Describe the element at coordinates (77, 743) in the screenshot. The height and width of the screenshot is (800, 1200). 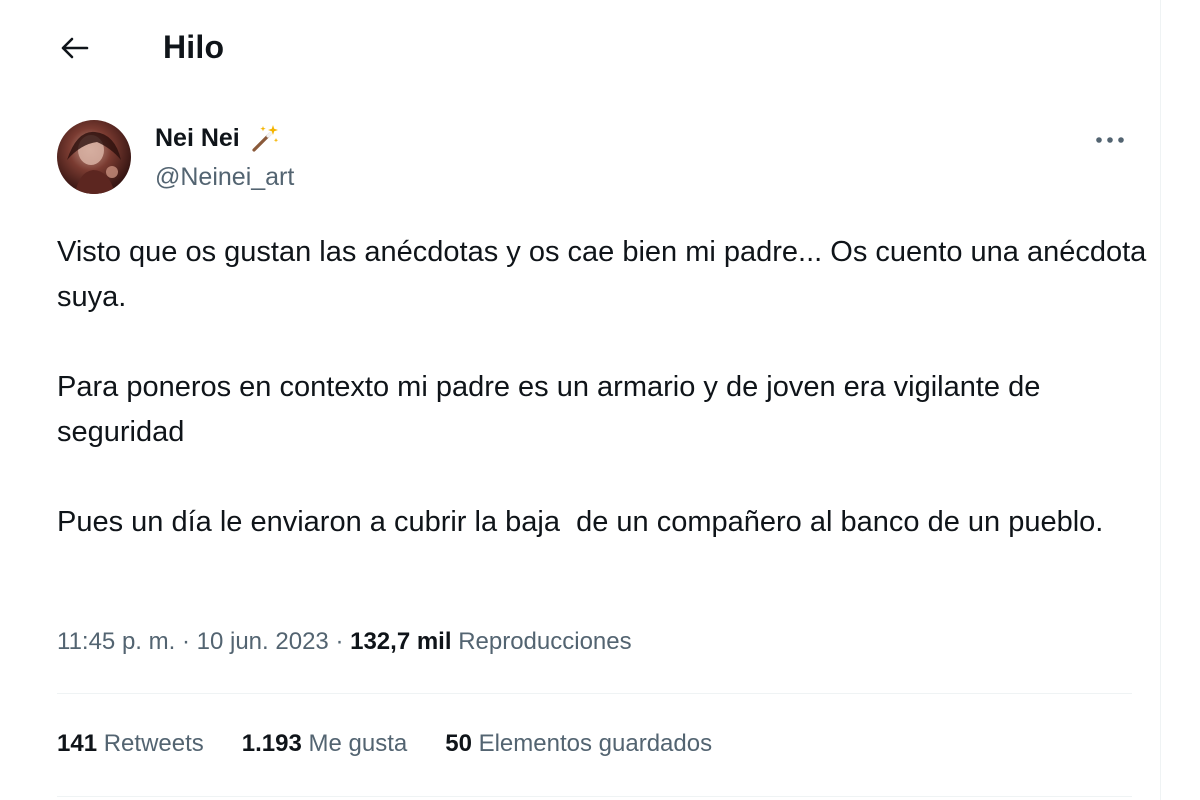
I see `retweets-count: 141` at that location.